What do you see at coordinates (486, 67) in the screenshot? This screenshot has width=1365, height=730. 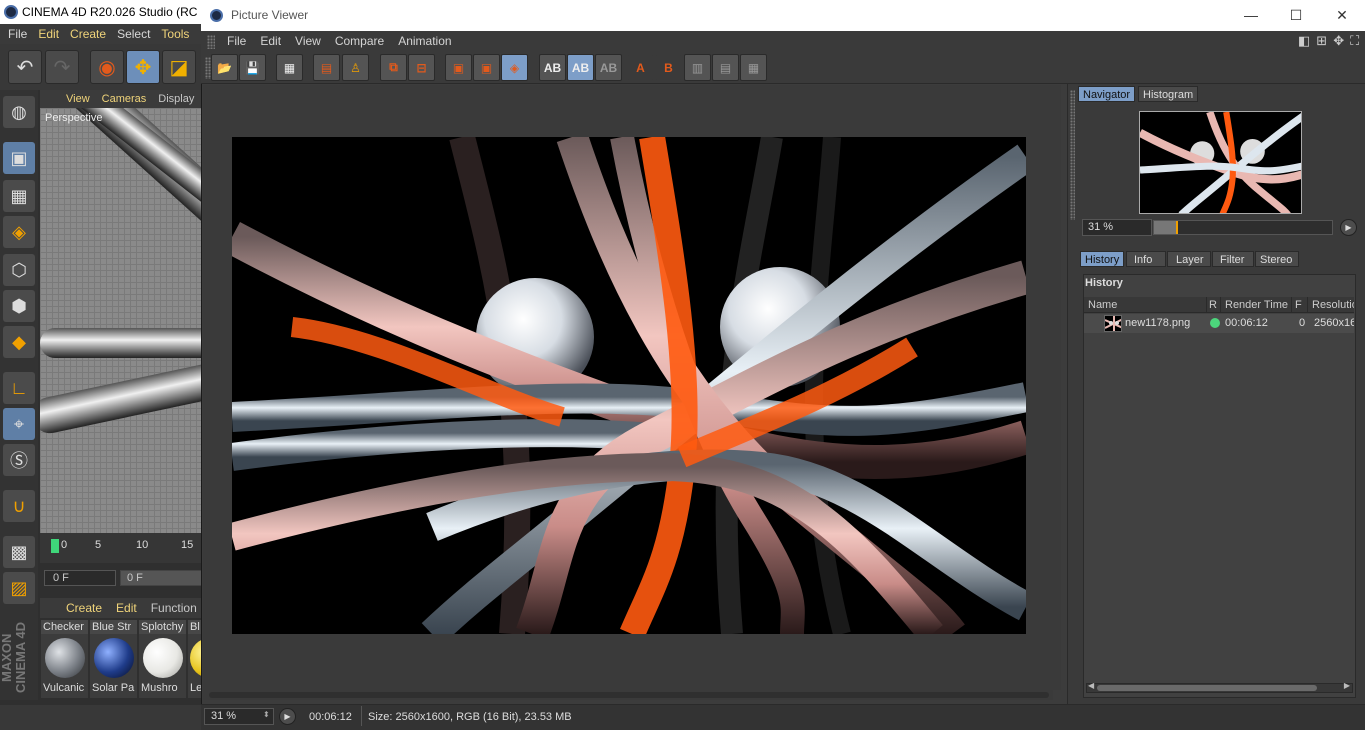 I see `render-to-pv-icon: ▣` at bounding box center [486, 67].